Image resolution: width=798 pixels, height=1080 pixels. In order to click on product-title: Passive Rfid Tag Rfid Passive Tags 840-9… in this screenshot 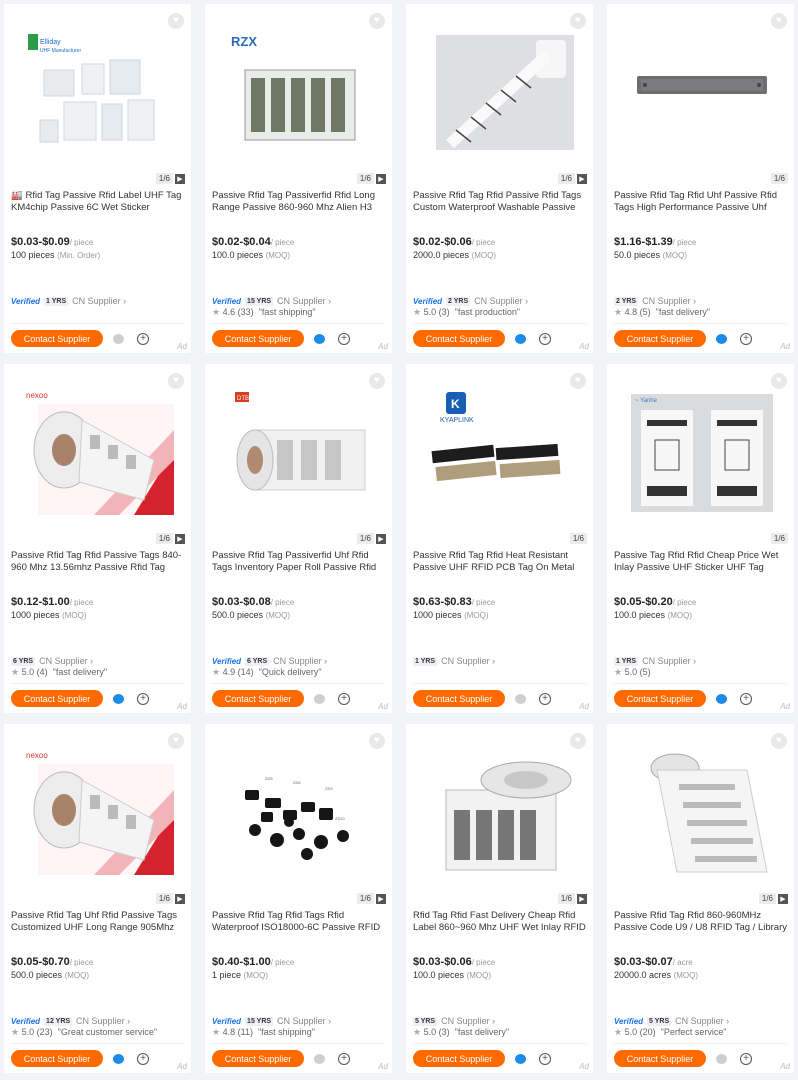, I will do `click(97, 562)`.